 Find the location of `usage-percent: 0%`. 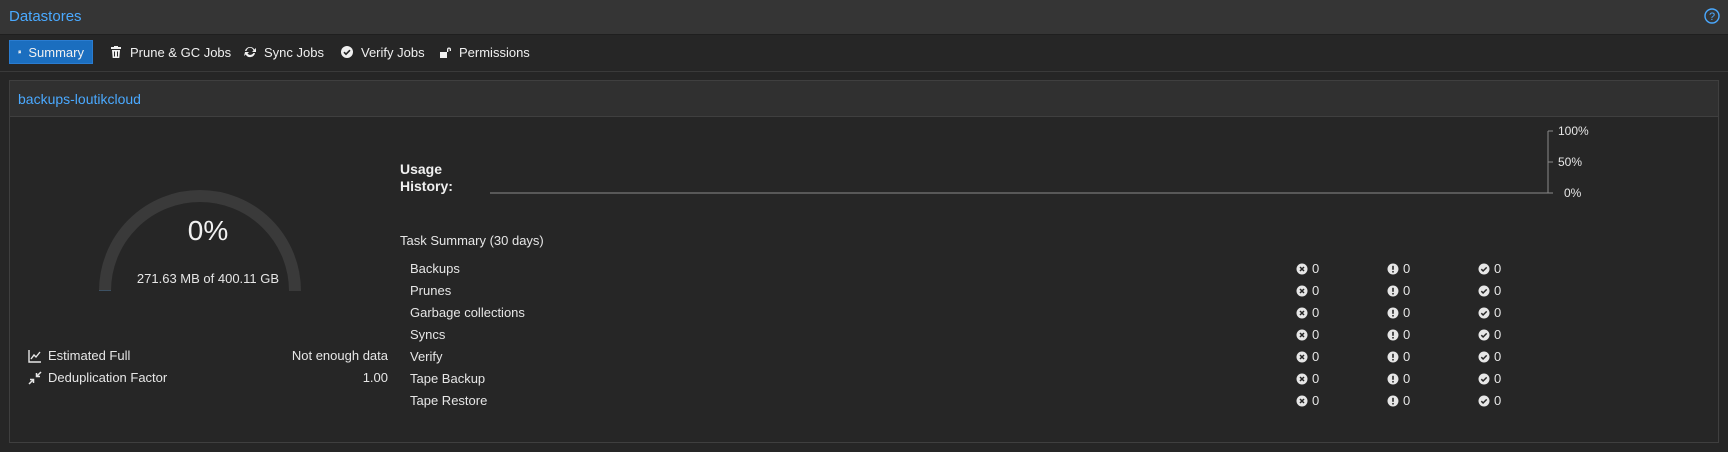

usage-percent: 0% is located at coordinates (208, 230).